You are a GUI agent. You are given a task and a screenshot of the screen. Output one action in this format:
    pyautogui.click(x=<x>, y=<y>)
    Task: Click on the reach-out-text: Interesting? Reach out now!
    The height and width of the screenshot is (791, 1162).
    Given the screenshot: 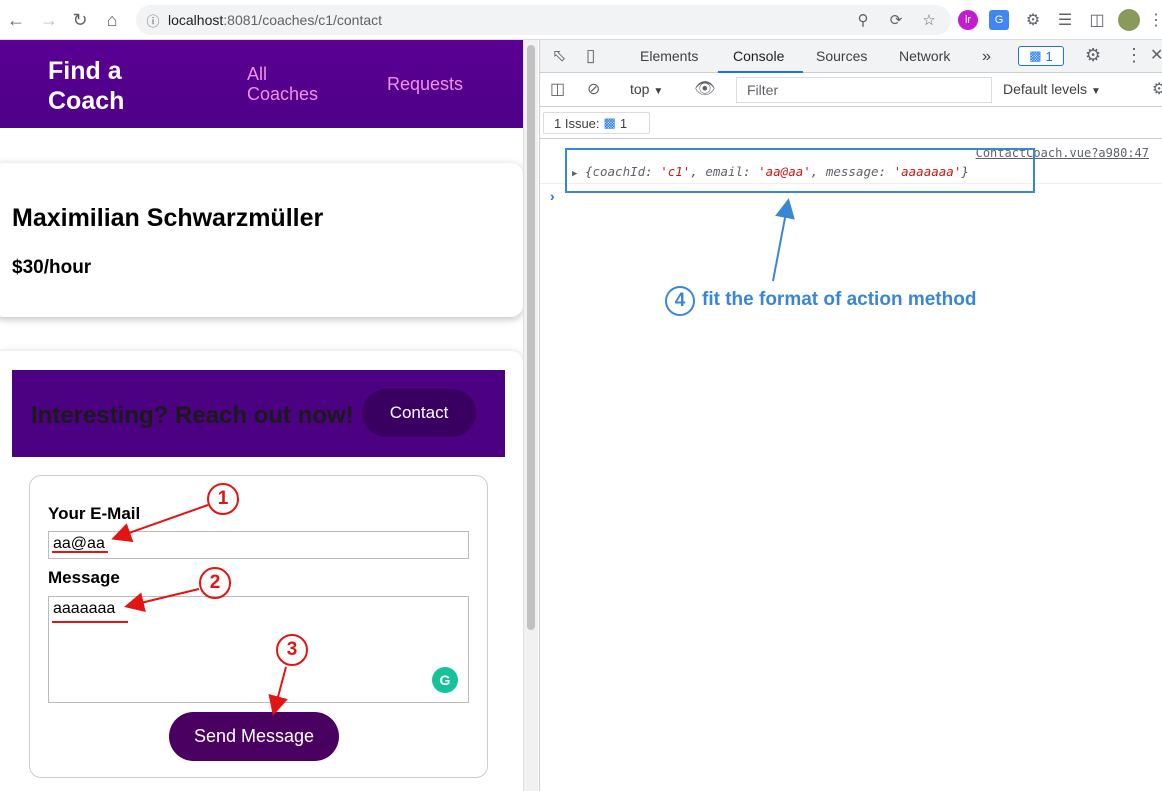 What is the action you would take?
    pyautogui.click(x=192, y=415)
    